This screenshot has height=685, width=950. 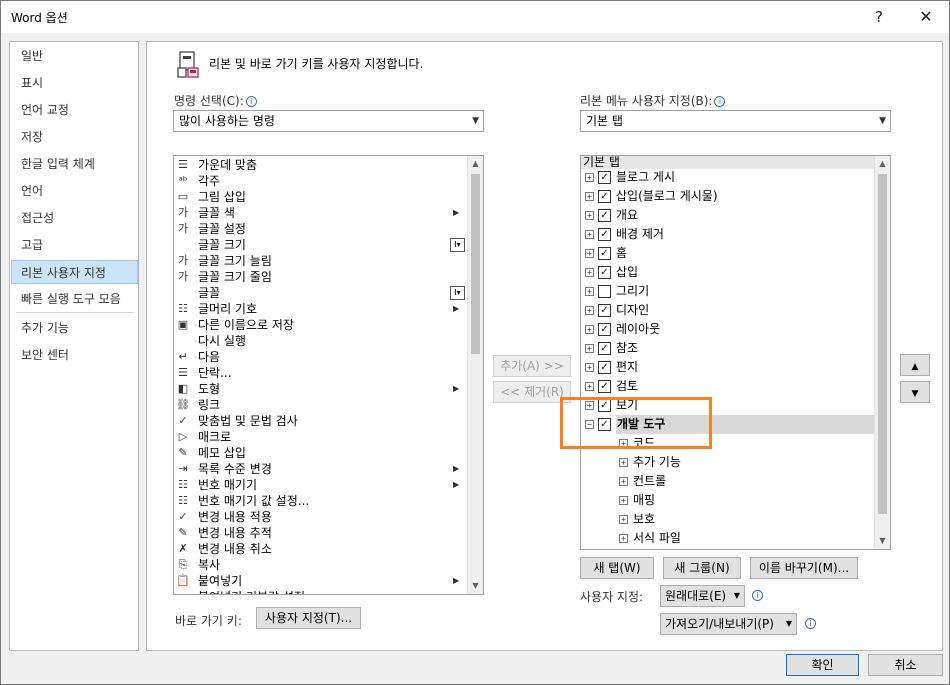 What do you see at coordinates (728, 405) in the screenshot?
I see `tree-item: + ✓ 보기` at bounding box center [728, 405].